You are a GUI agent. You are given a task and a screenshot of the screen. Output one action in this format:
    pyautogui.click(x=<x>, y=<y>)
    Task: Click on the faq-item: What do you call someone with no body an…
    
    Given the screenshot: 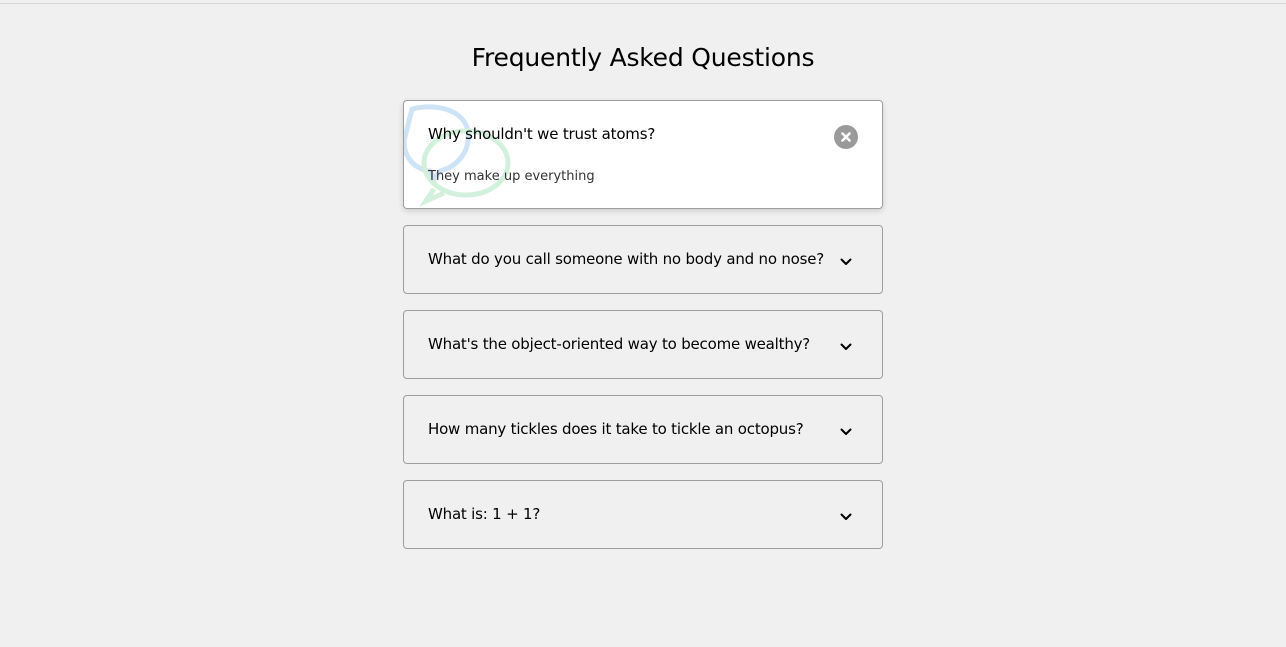 What is the action you would take?
    pyautogui.click(x=643, y=259)
    